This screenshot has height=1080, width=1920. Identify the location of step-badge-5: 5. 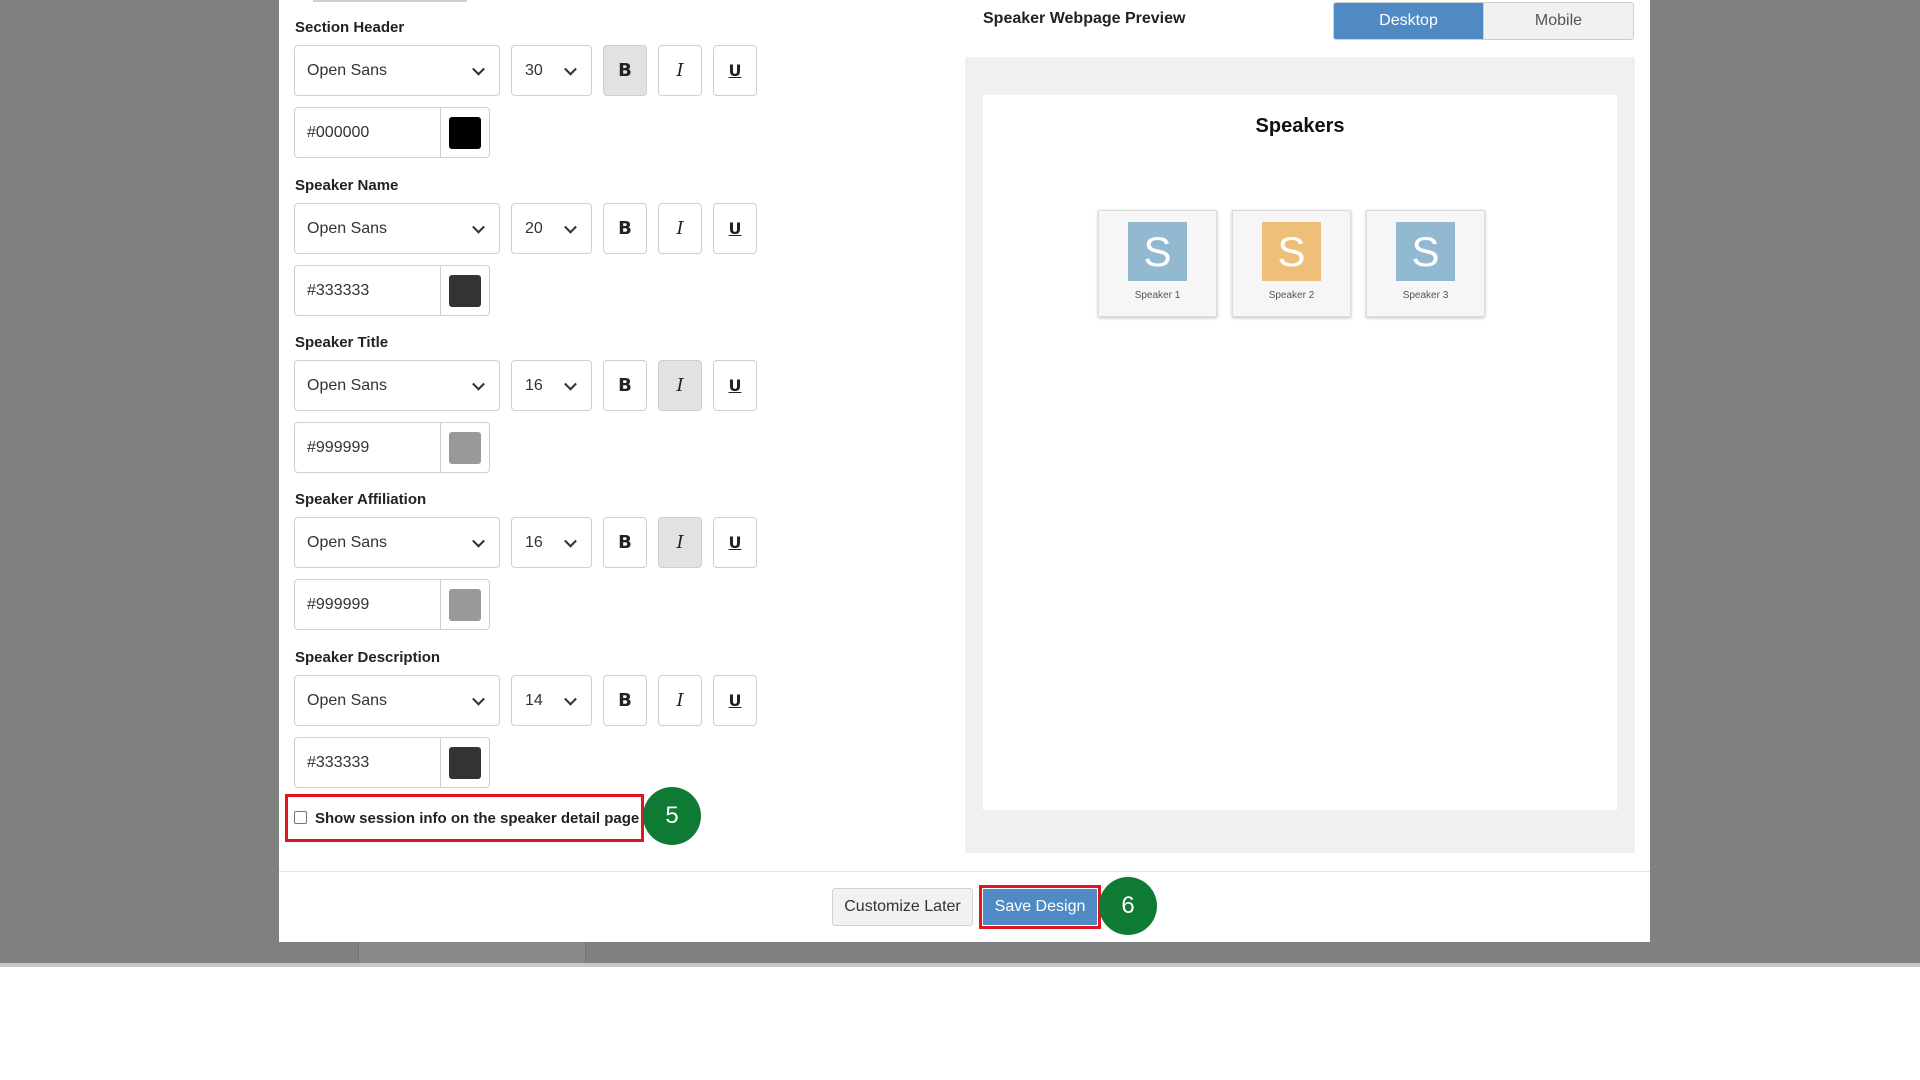
(672, 816).